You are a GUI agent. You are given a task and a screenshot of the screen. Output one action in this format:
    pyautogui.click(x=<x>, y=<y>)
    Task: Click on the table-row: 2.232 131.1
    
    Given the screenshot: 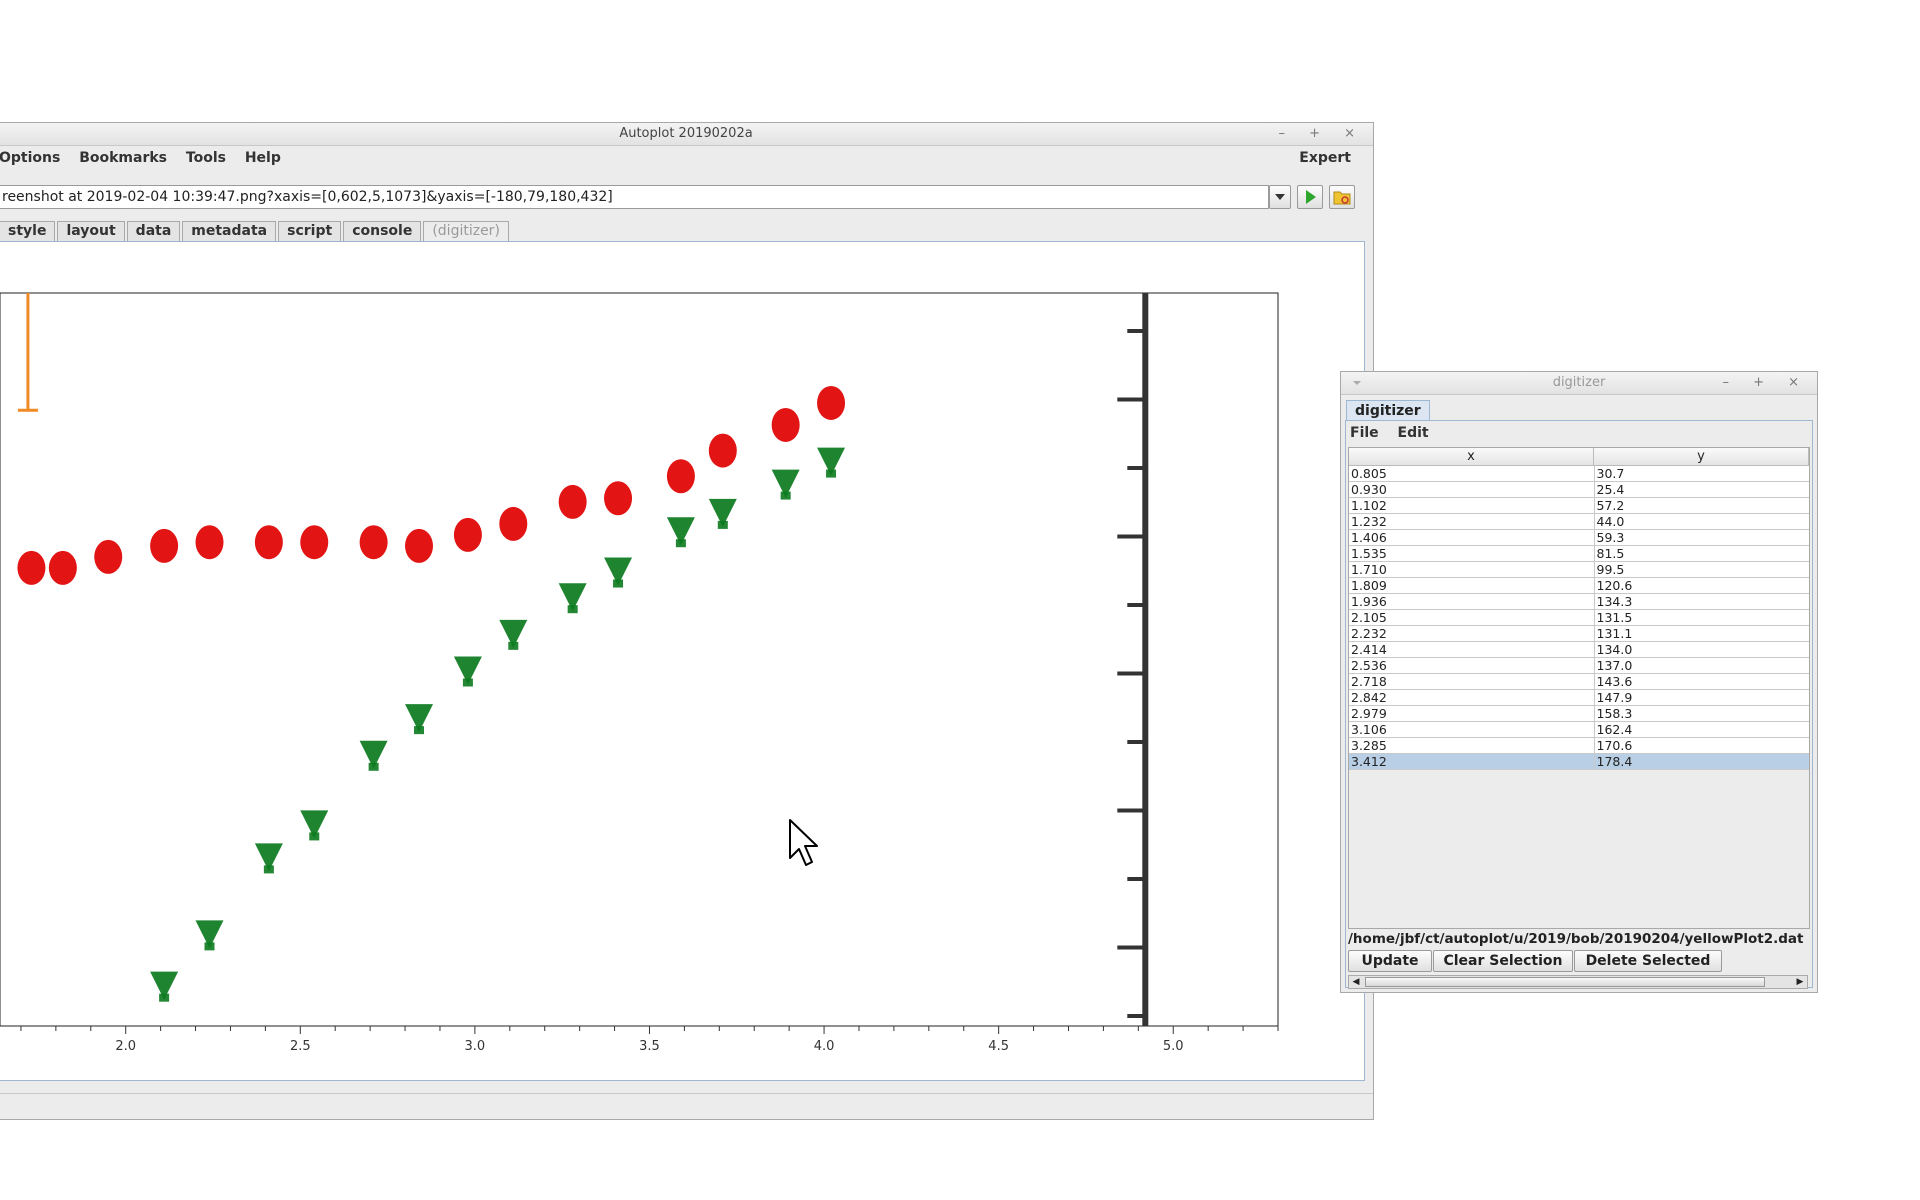 What is the action you would take?
    pyautogui.click(x=1579, y=633)
    